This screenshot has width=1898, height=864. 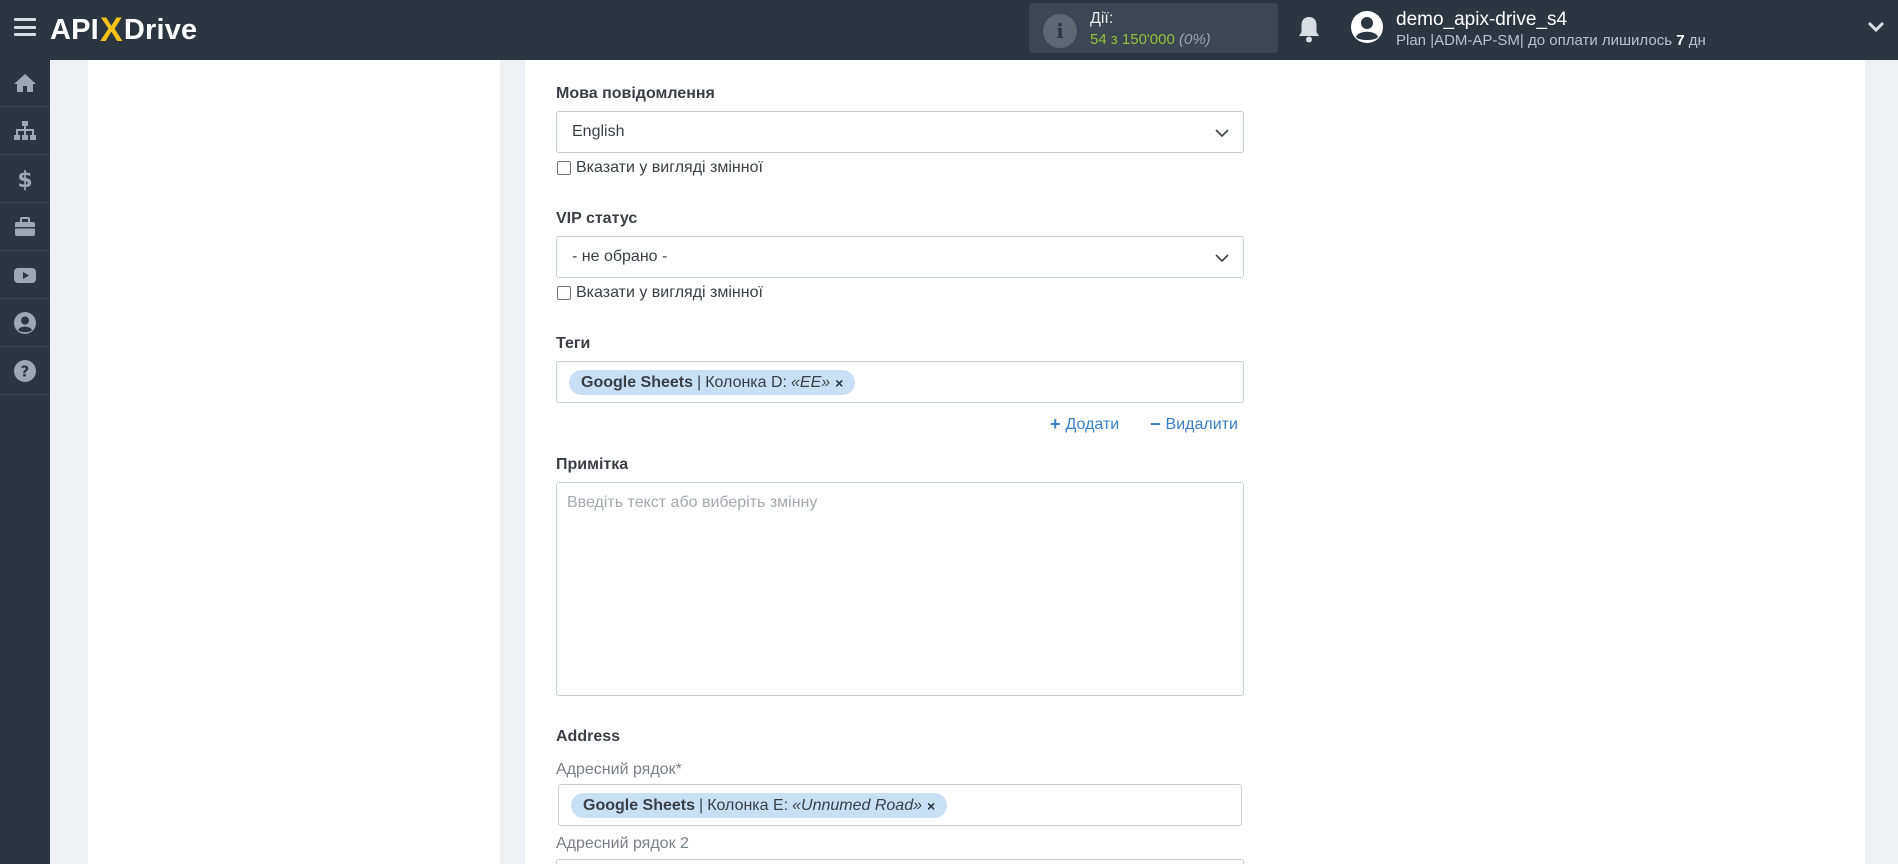 I want to click on youtube-icon, so click(x=25, y=275).